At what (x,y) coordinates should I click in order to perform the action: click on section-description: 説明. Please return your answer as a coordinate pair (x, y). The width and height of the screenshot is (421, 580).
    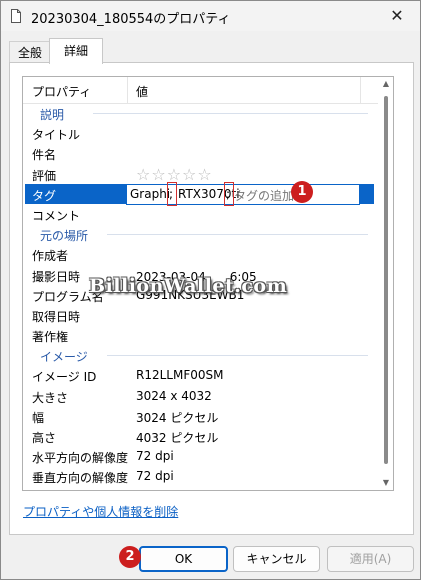
    Looking at the image, I should click on (200, 113).